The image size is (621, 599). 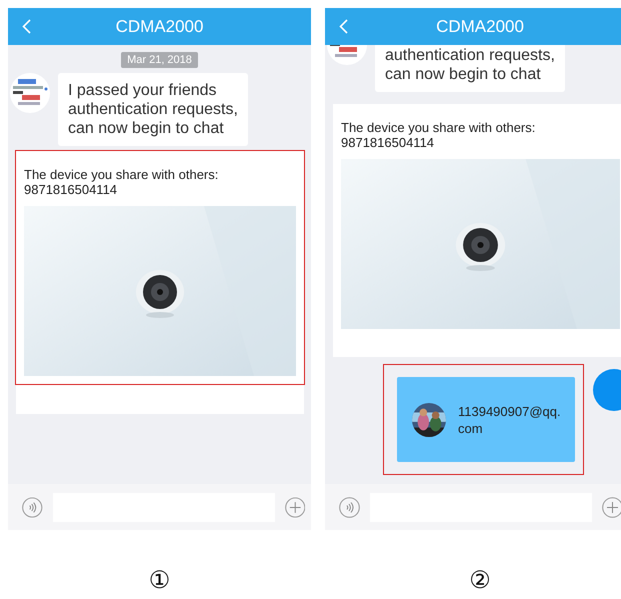 What do you see at coordinates (470, 68) in the screenshot?
I see `message-bubble: authentication requests, can now begin to chat` at bounding box center [470, 68].